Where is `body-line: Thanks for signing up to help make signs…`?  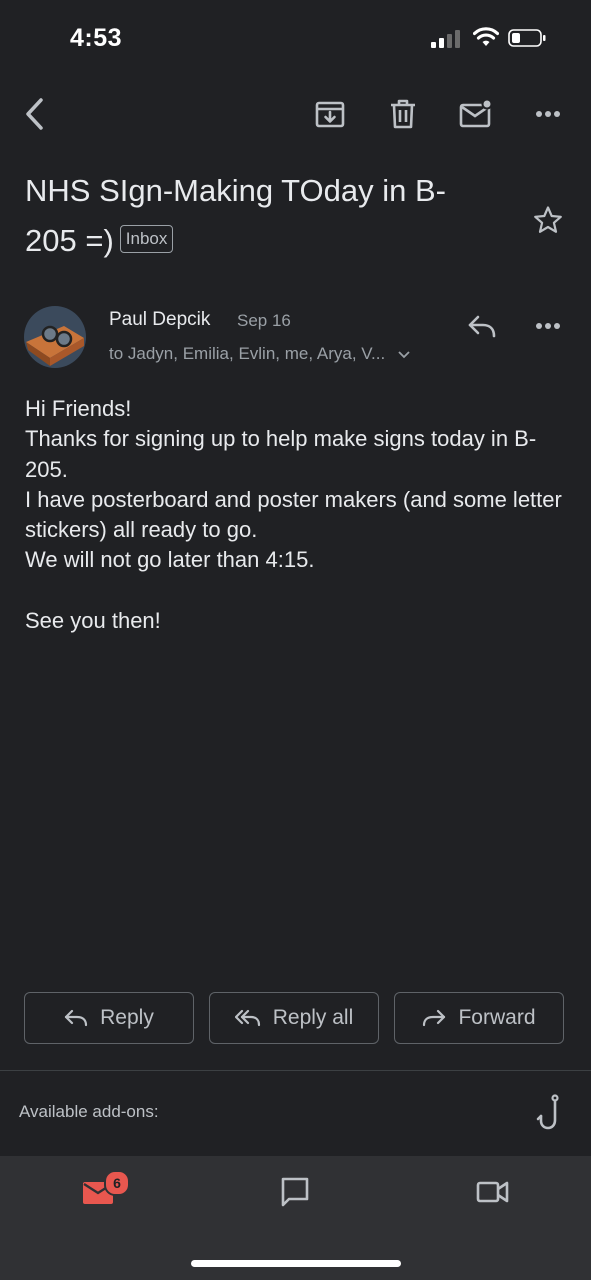 body-line: Thanks for signing up to help make signs… is located at coordinates (281, 454).